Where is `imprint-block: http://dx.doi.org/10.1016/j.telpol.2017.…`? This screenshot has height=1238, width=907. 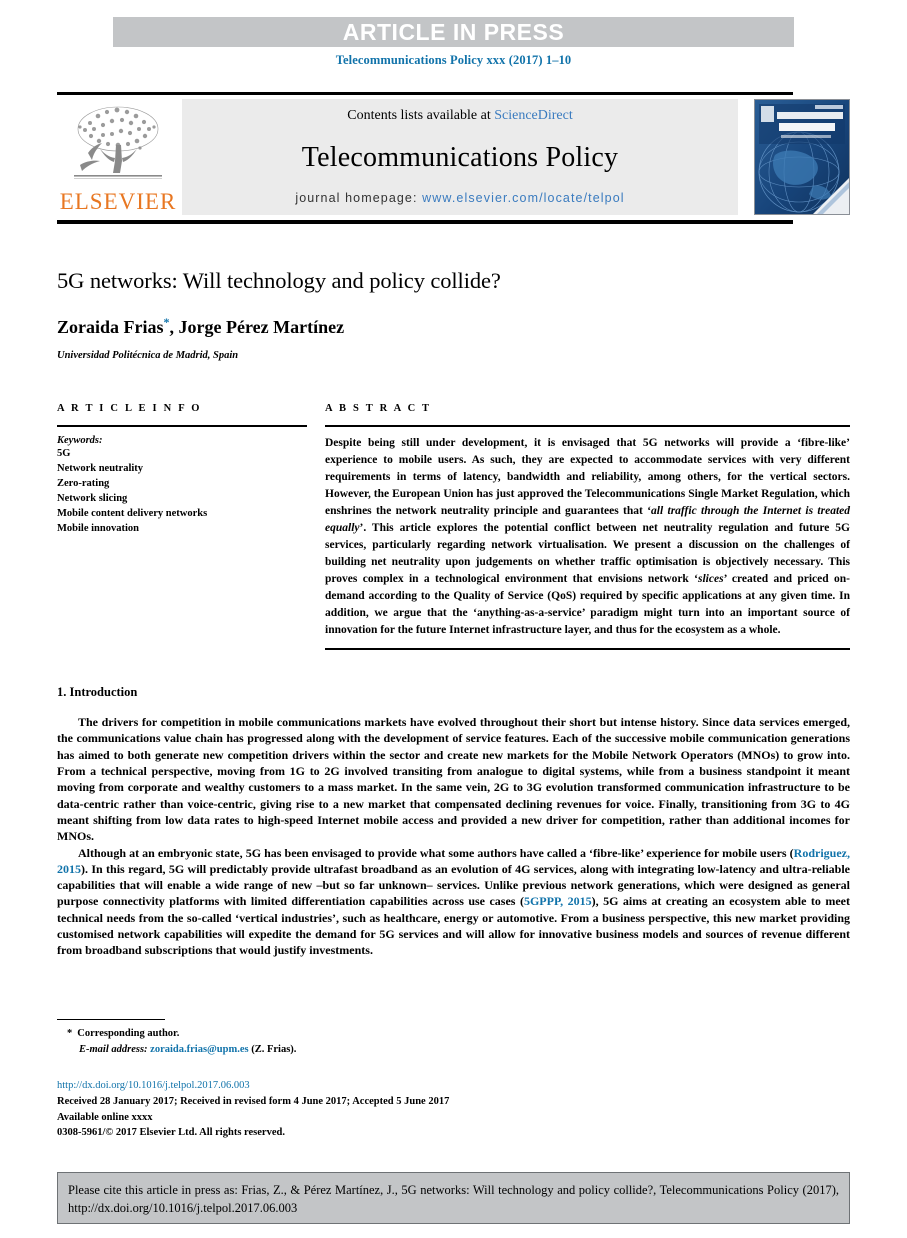 imprint-block: http://dx.doi.org/10.1016/j.telpol.2017.… is located at coordinates (337, 1109).